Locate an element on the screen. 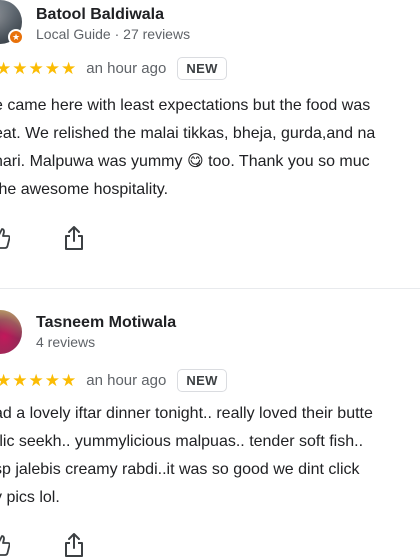 Image resolution: width=420 pixels, height=560 pixels. review-text-line: the awesome hospitality. is located at coordinates (84, 189).